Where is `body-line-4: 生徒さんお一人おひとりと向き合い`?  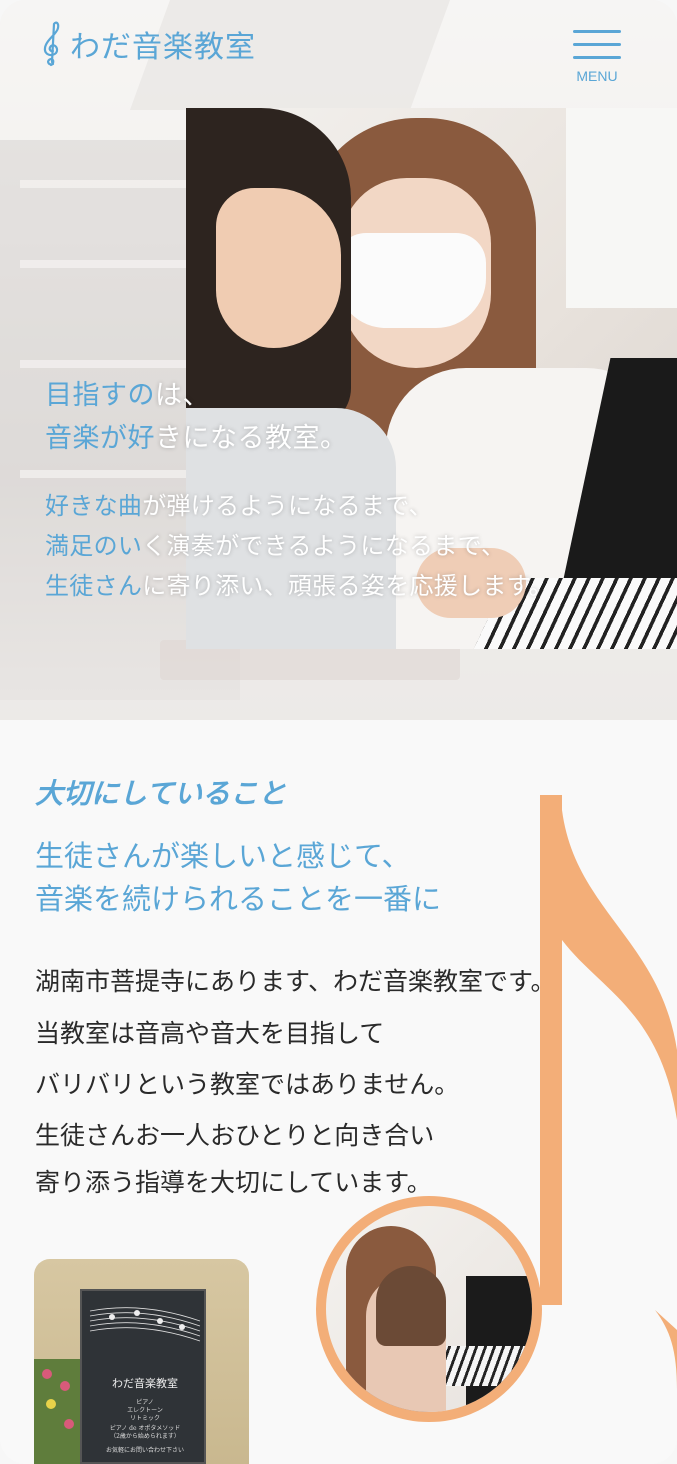 body-line-4: 生徒さんお一人おひとりと向き合い is located at coordinates (235, 1135).